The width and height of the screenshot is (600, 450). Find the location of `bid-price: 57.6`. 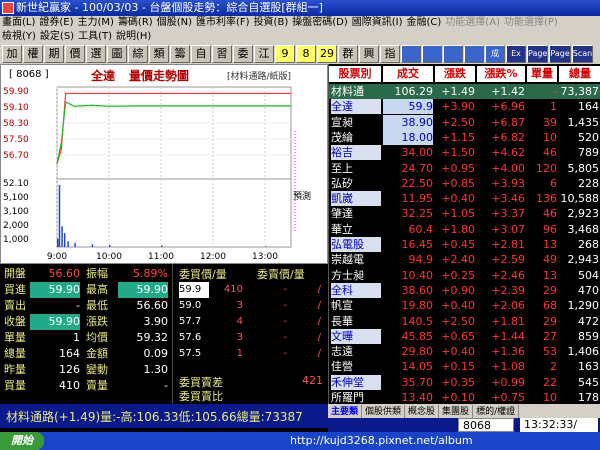

bid-price: 57.6 is located at coordinates (190, 337).